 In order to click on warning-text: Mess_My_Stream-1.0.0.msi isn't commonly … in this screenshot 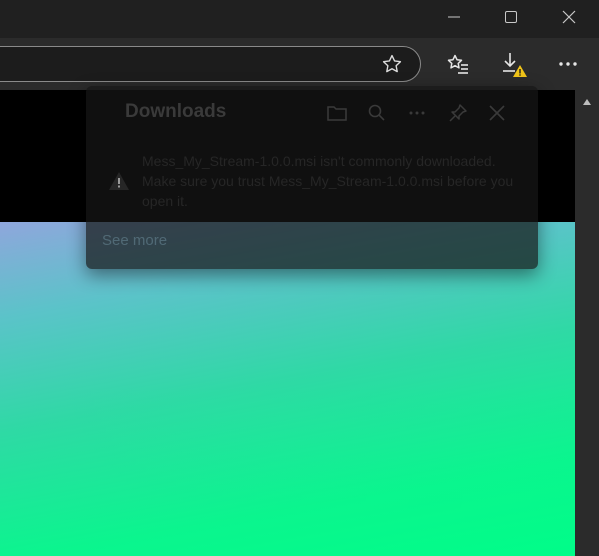, I will do `click(328, 181)`.